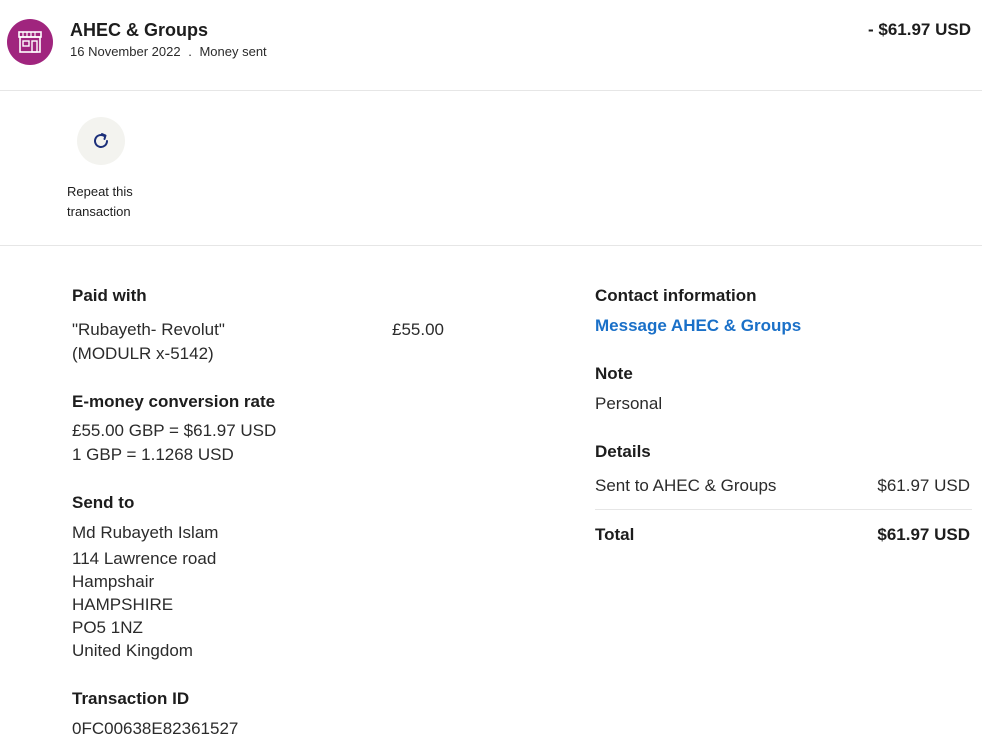  I want to click on address-country: United Kingdom, so click(132, 650).